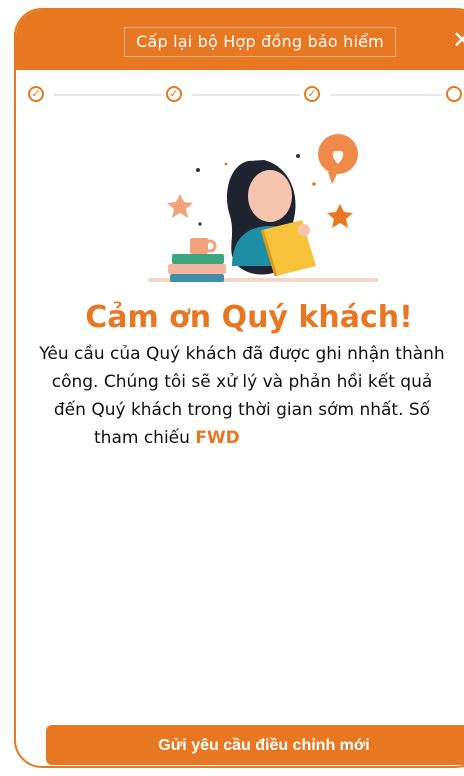 The image size is (464, 776). Describe the element at coordinates (217, 438) in the screenshot. I see `reference-label: FWD` at that location.